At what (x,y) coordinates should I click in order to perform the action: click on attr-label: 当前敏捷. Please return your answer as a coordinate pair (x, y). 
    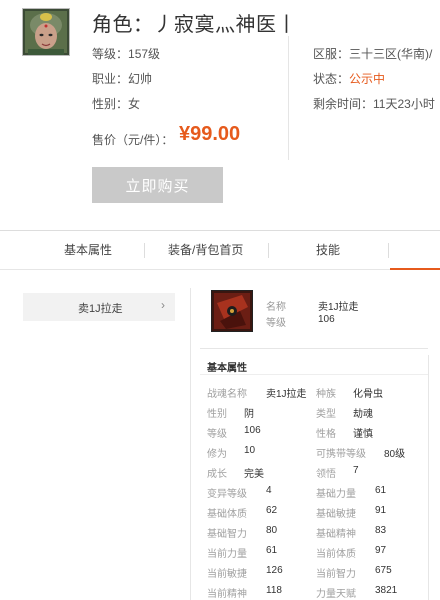
    Looking at the image, I should click on (227, 574).